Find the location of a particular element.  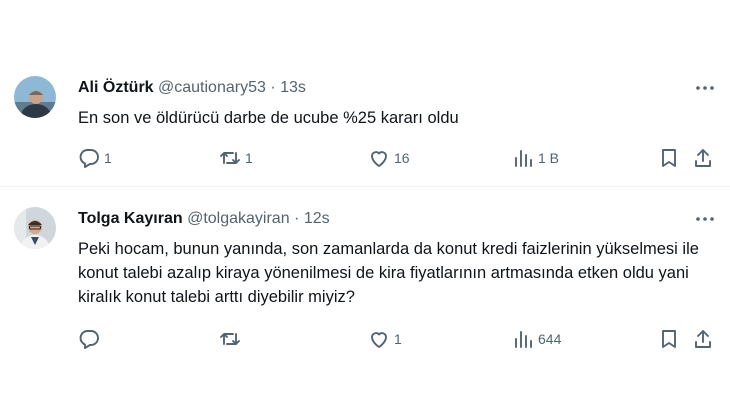

reply-button is located at coordinates (91, 339).